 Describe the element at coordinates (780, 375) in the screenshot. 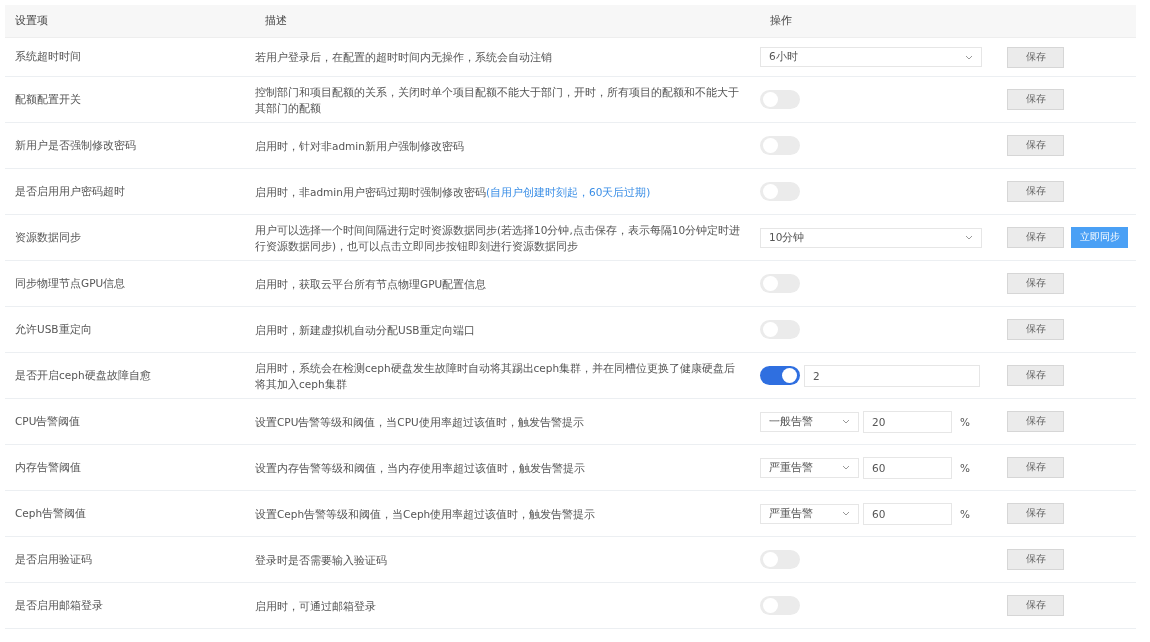

I see `toggle-switch` at that location.